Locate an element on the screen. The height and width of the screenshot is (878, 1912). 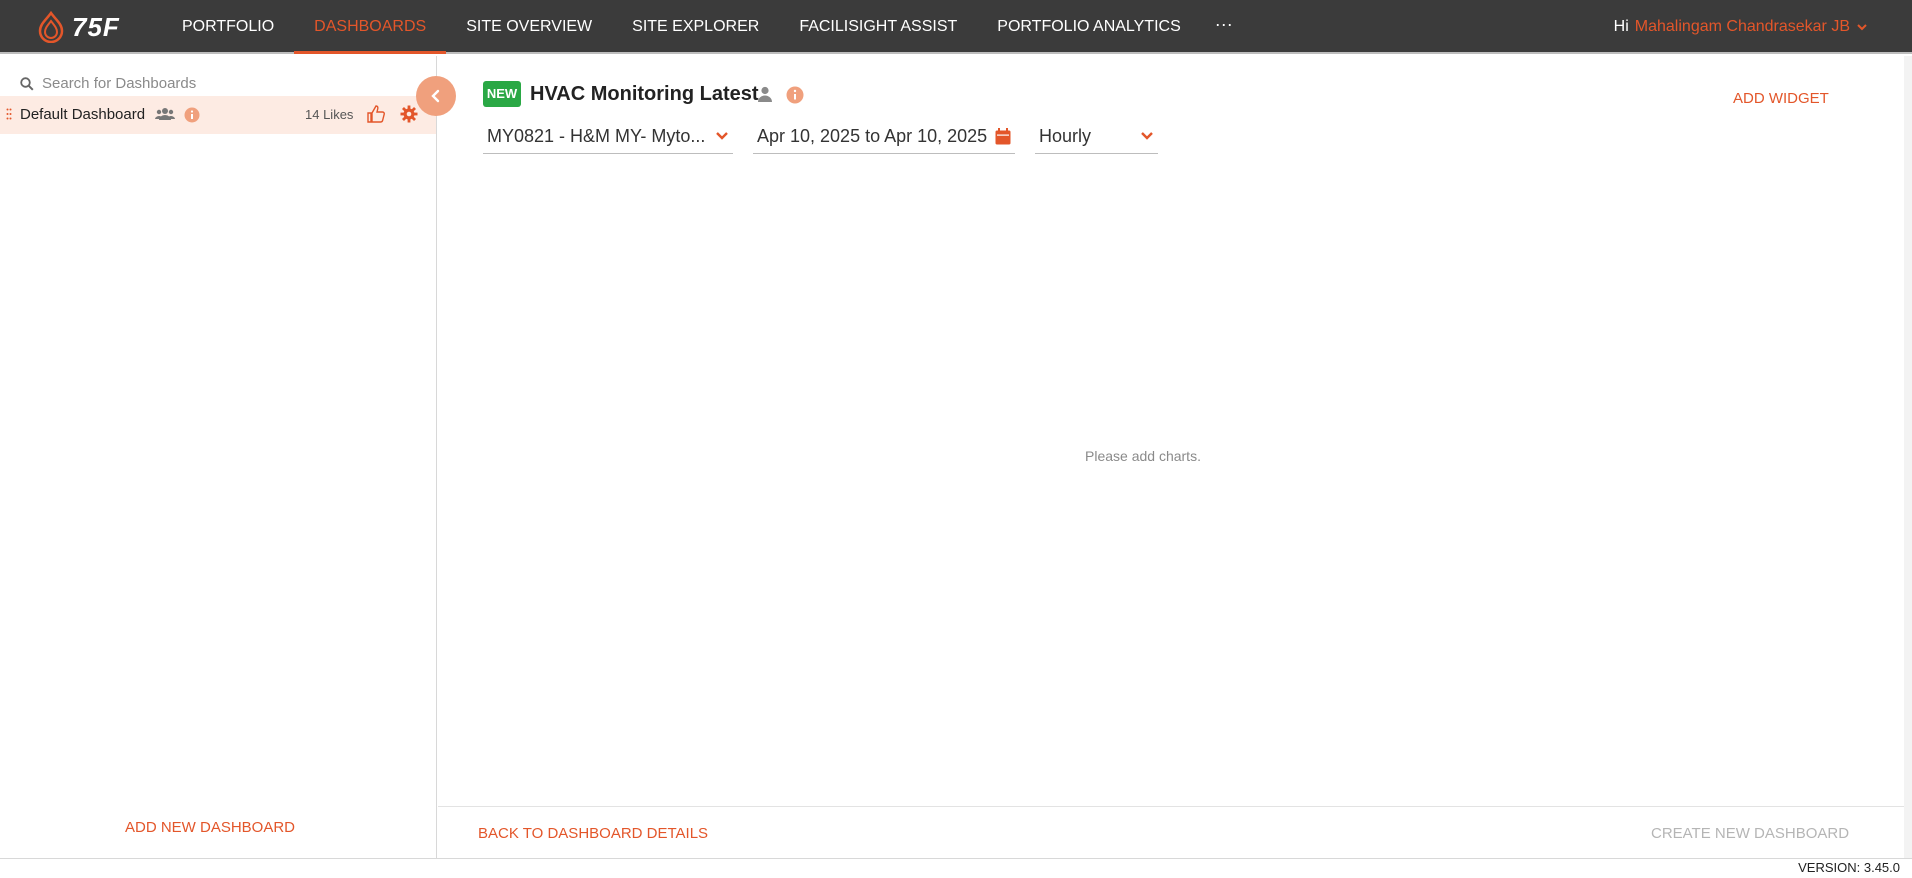
logo-icon is located at coordinates (51, 27).